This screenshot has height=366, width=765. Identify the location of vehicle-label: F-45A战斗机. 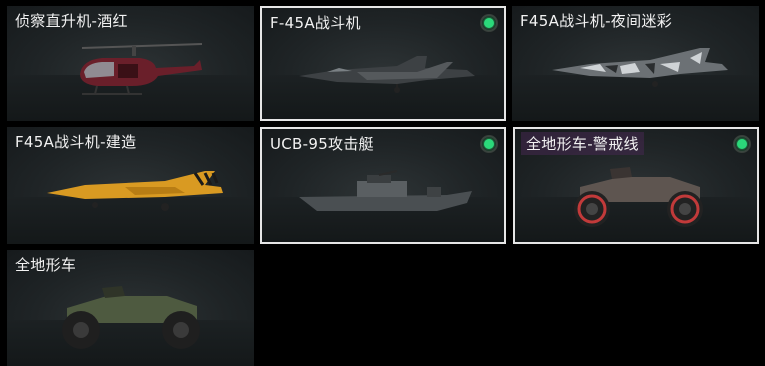
(315, 23).